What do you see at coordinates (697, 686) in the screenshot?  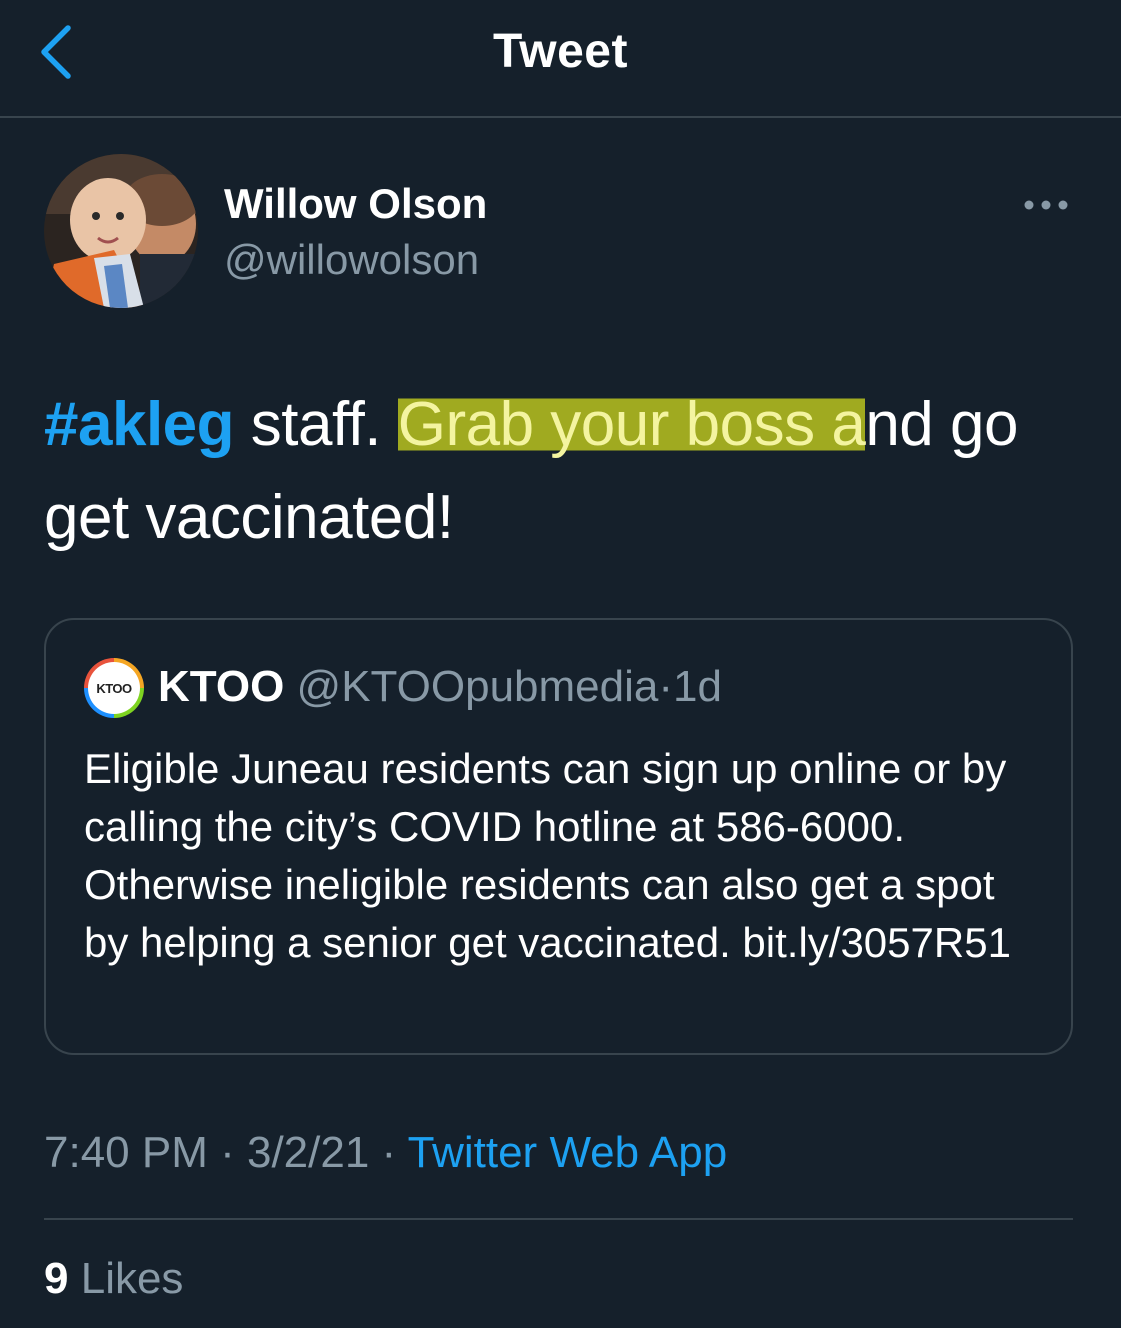 I see `quoted-timestamp: 1d` at bounding box center [697, 686].